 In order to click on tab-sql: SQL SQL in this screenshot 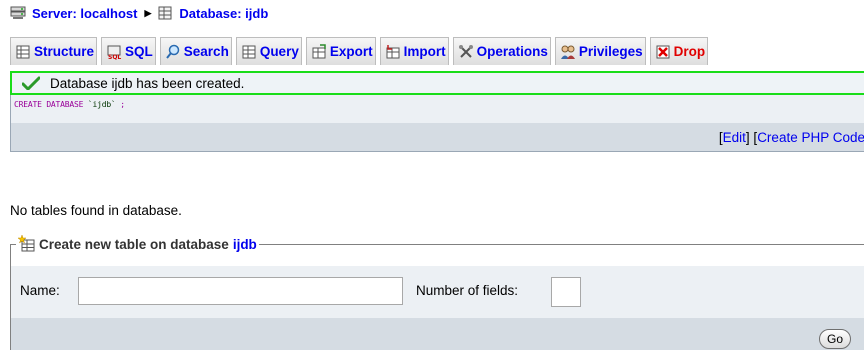, I will do `click(128, 51)`.